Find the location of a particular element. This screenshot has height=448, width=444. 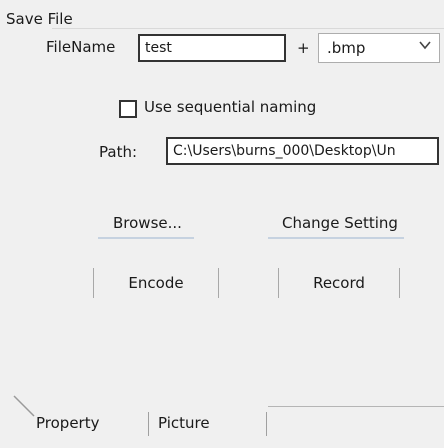

path-input: C:\Users\burns_000\Desktop\Un is located at coordinates (302, 151).